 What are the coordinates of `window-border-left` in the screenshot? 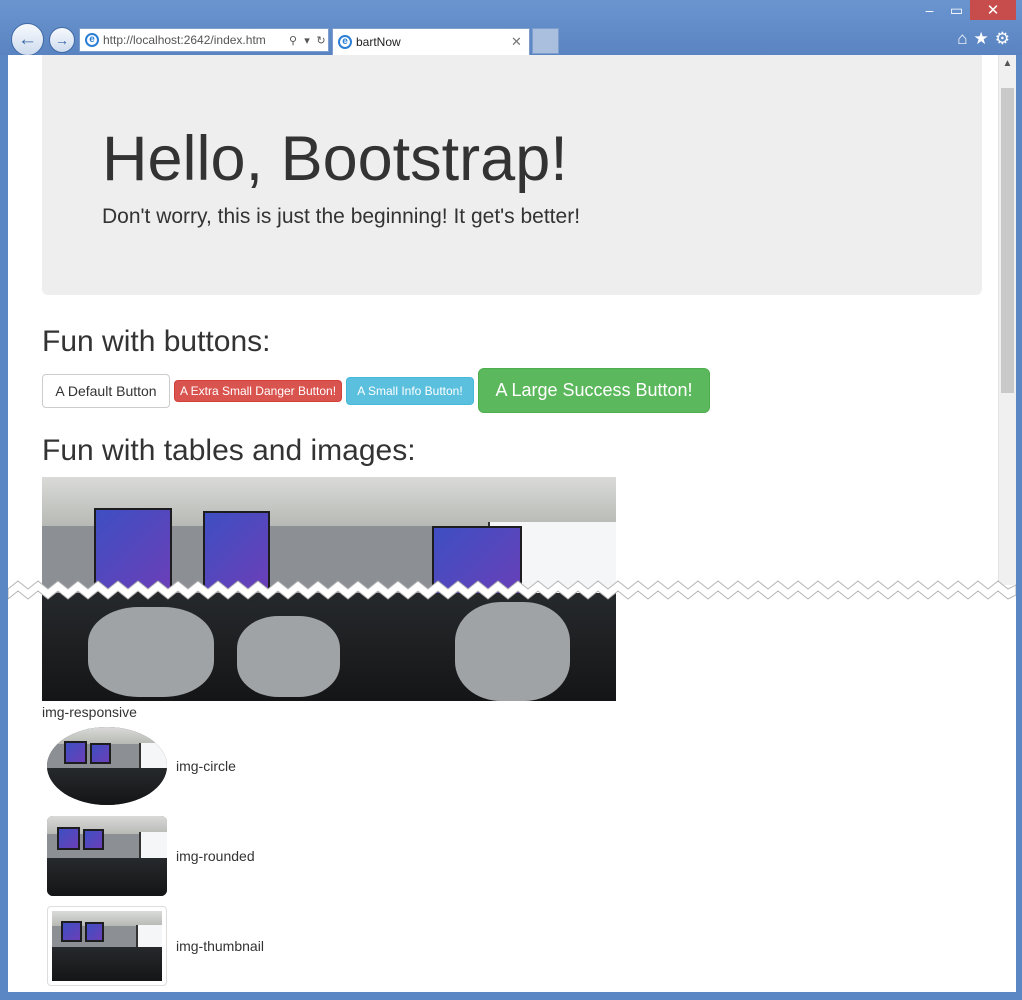 It's located at (4, 527).